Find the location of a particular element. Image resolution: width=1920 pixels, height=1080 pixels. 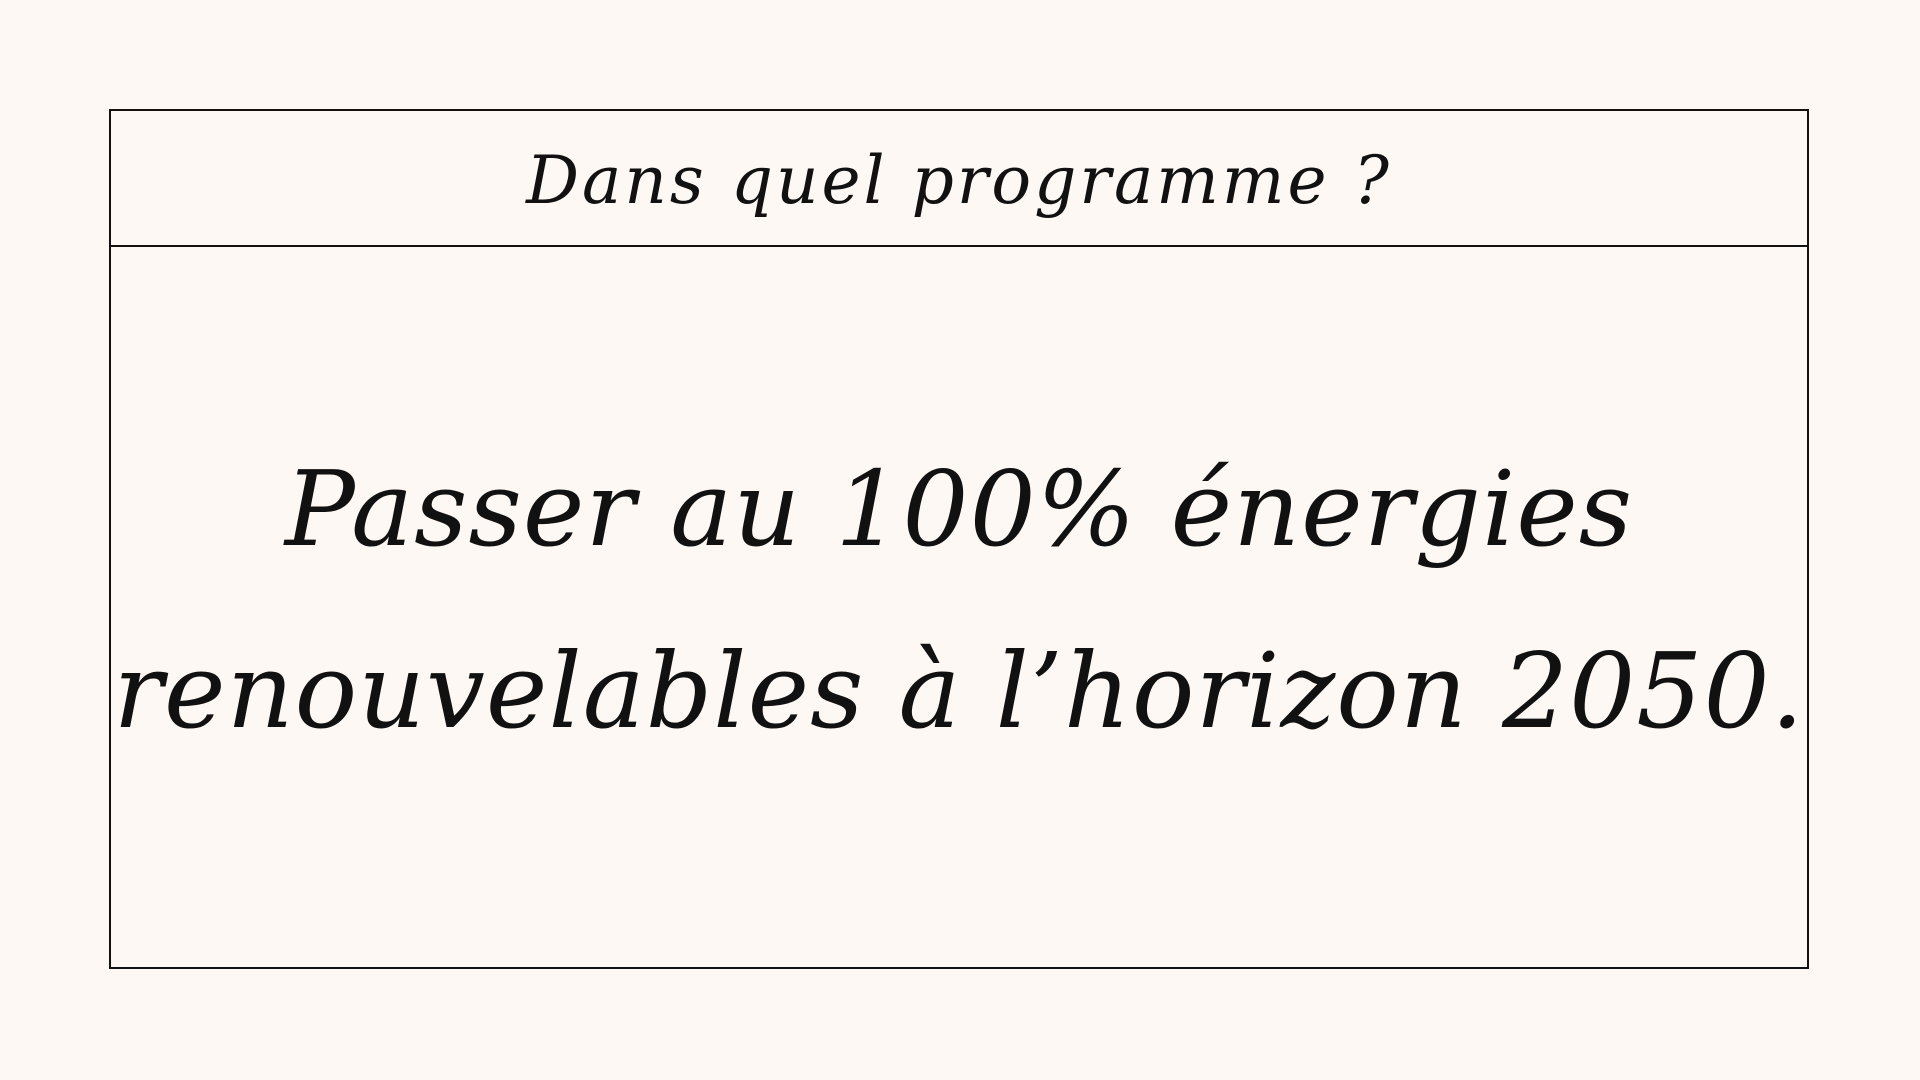

question-title: Dans quel programme ? is located at coordinates (959, 180).